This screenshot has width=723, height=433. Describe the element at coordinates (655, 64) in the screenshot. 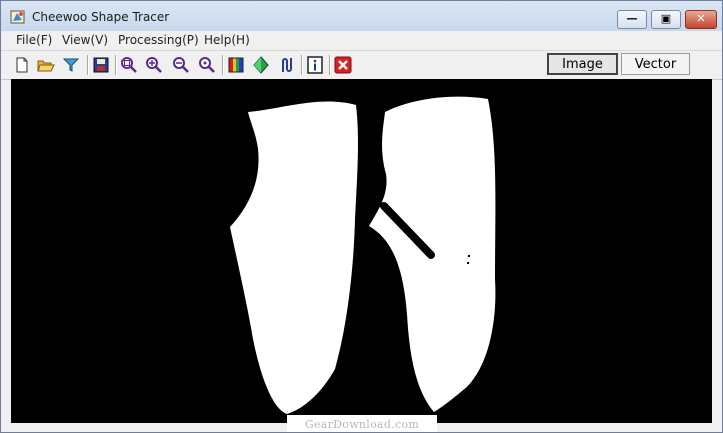

I see `tab-vector: Vector` at that location.